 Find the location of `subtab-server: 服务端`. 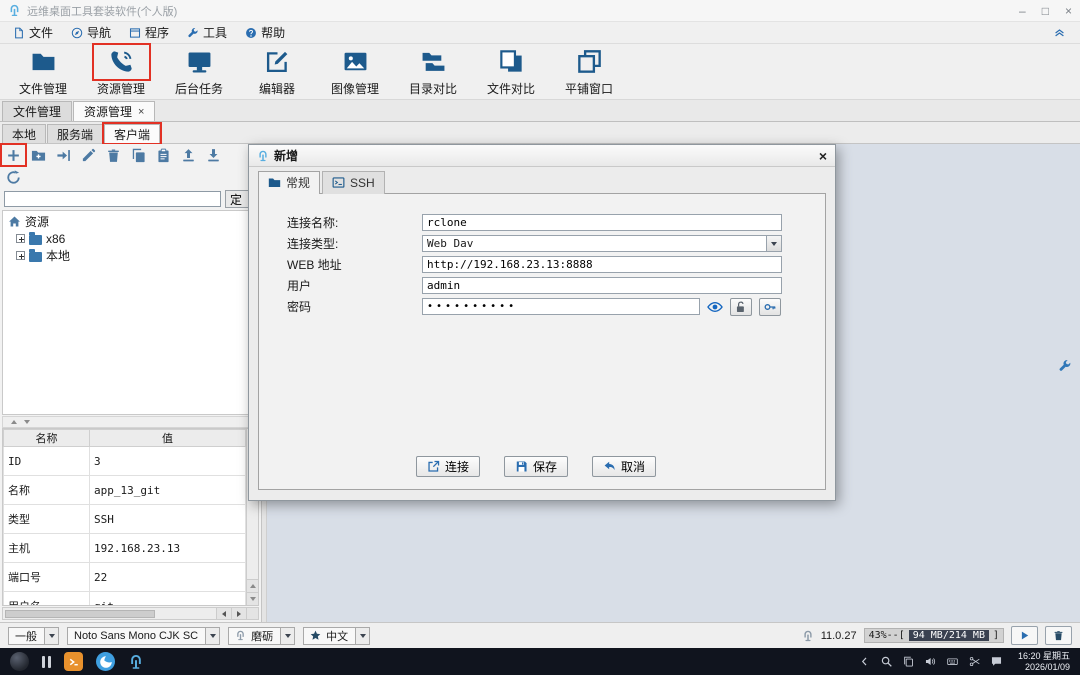

subtab-server: 服务端 is located at coordinates (75, 133).